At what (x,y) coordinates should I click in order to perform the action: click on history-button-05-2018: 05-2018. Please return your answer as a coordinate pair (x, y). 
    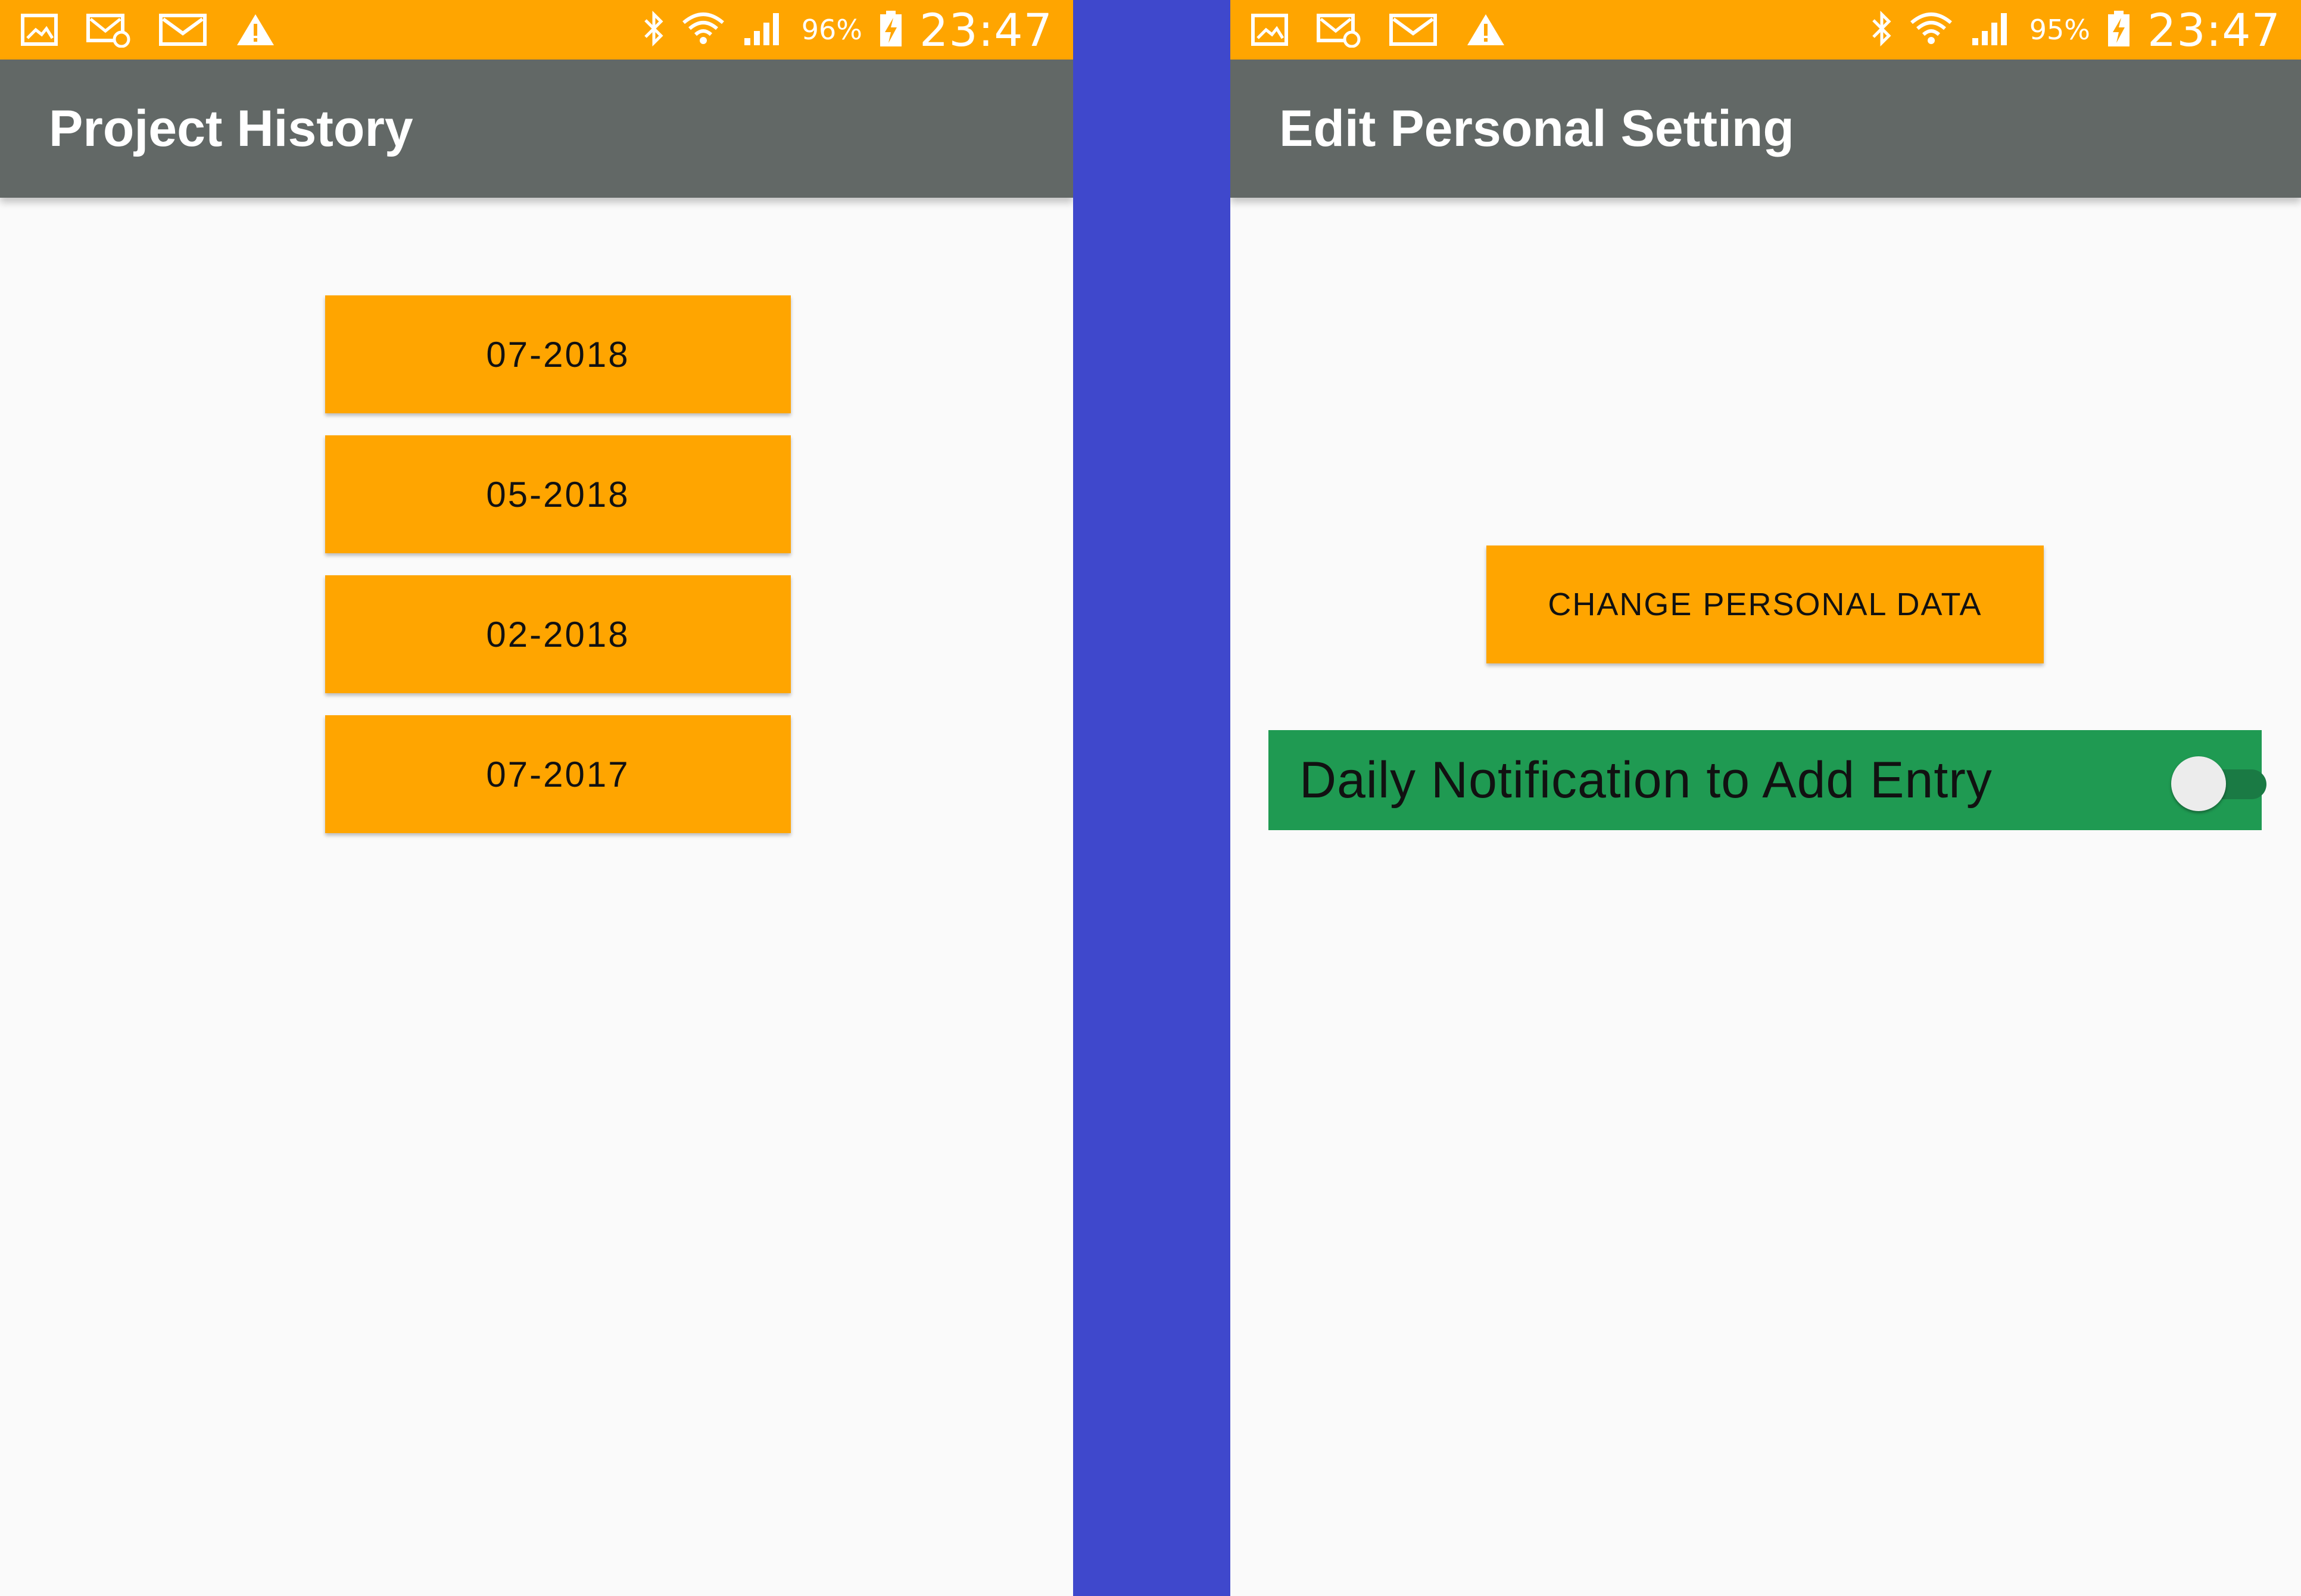
    Looking at the image, I should click on (558, 494).